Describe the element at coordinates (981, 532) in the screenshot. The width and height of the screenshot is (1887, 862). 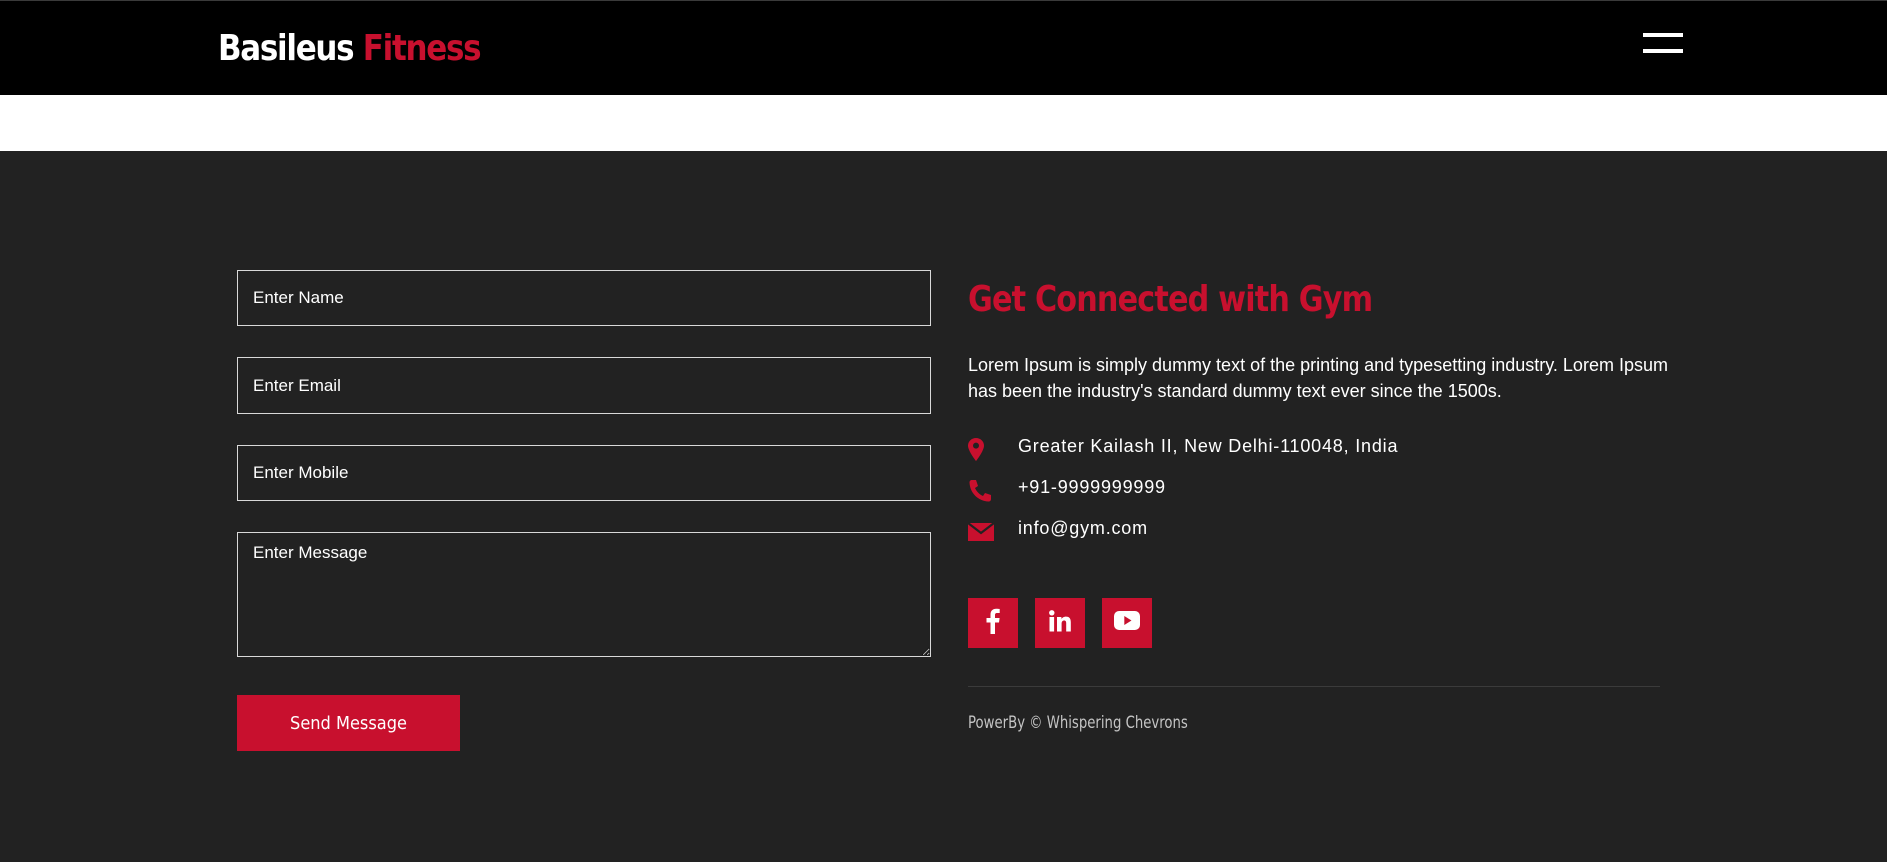
I see `envelope-icon` at that location.